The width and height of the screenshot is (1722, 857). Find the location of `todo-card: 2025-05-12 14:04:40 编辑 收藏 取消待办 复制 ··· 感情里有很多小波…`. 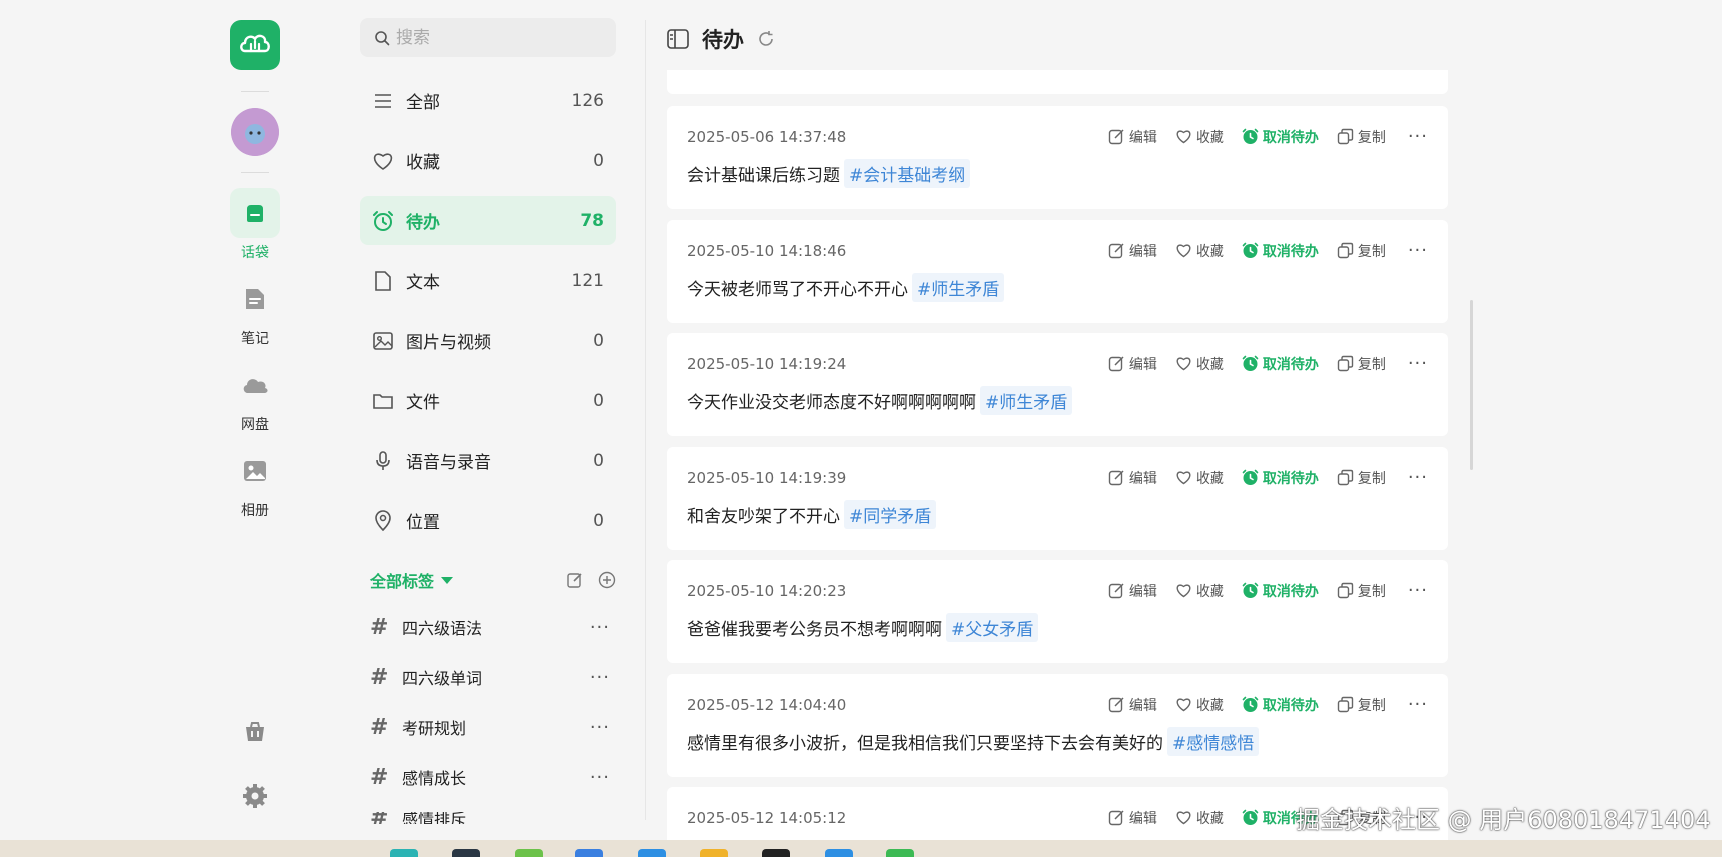

todo-card: 2025-05-12 14:04:40 编辑 收藏 取消待办 复制 ··· 感情里有很多小波… is located at coordinates (1057, 725).